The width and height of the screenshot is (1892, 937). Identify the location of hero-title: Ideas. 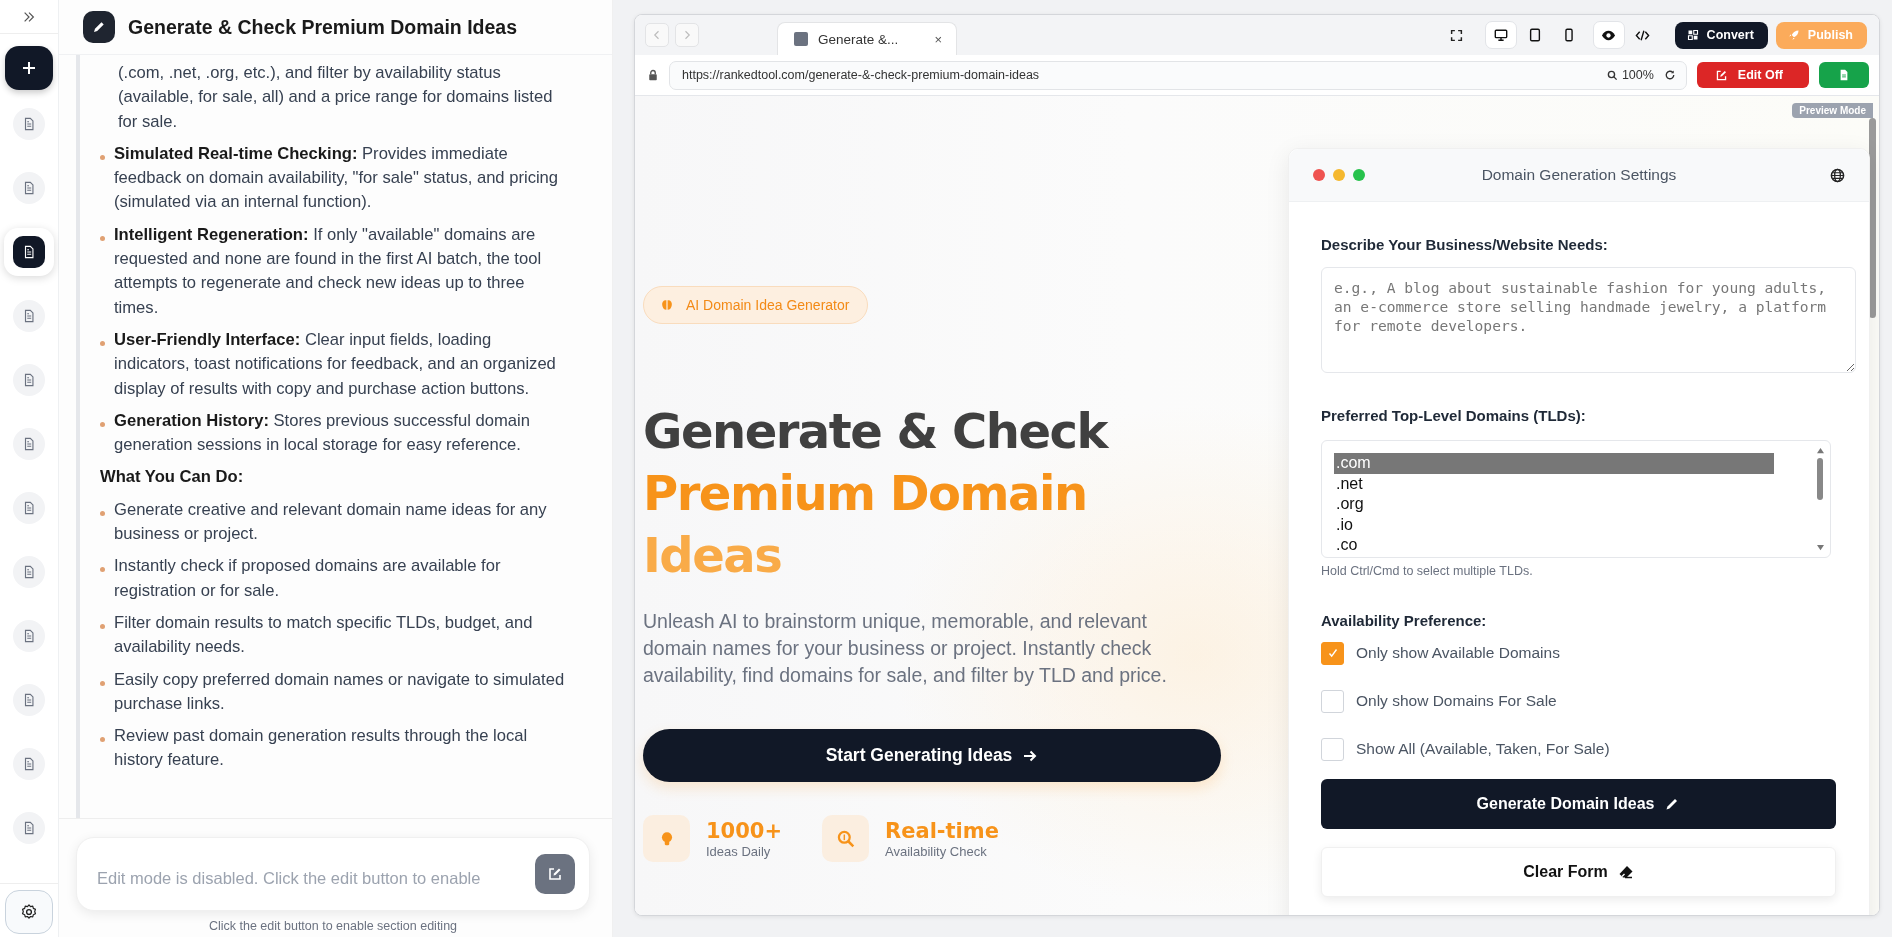
(713, 555).